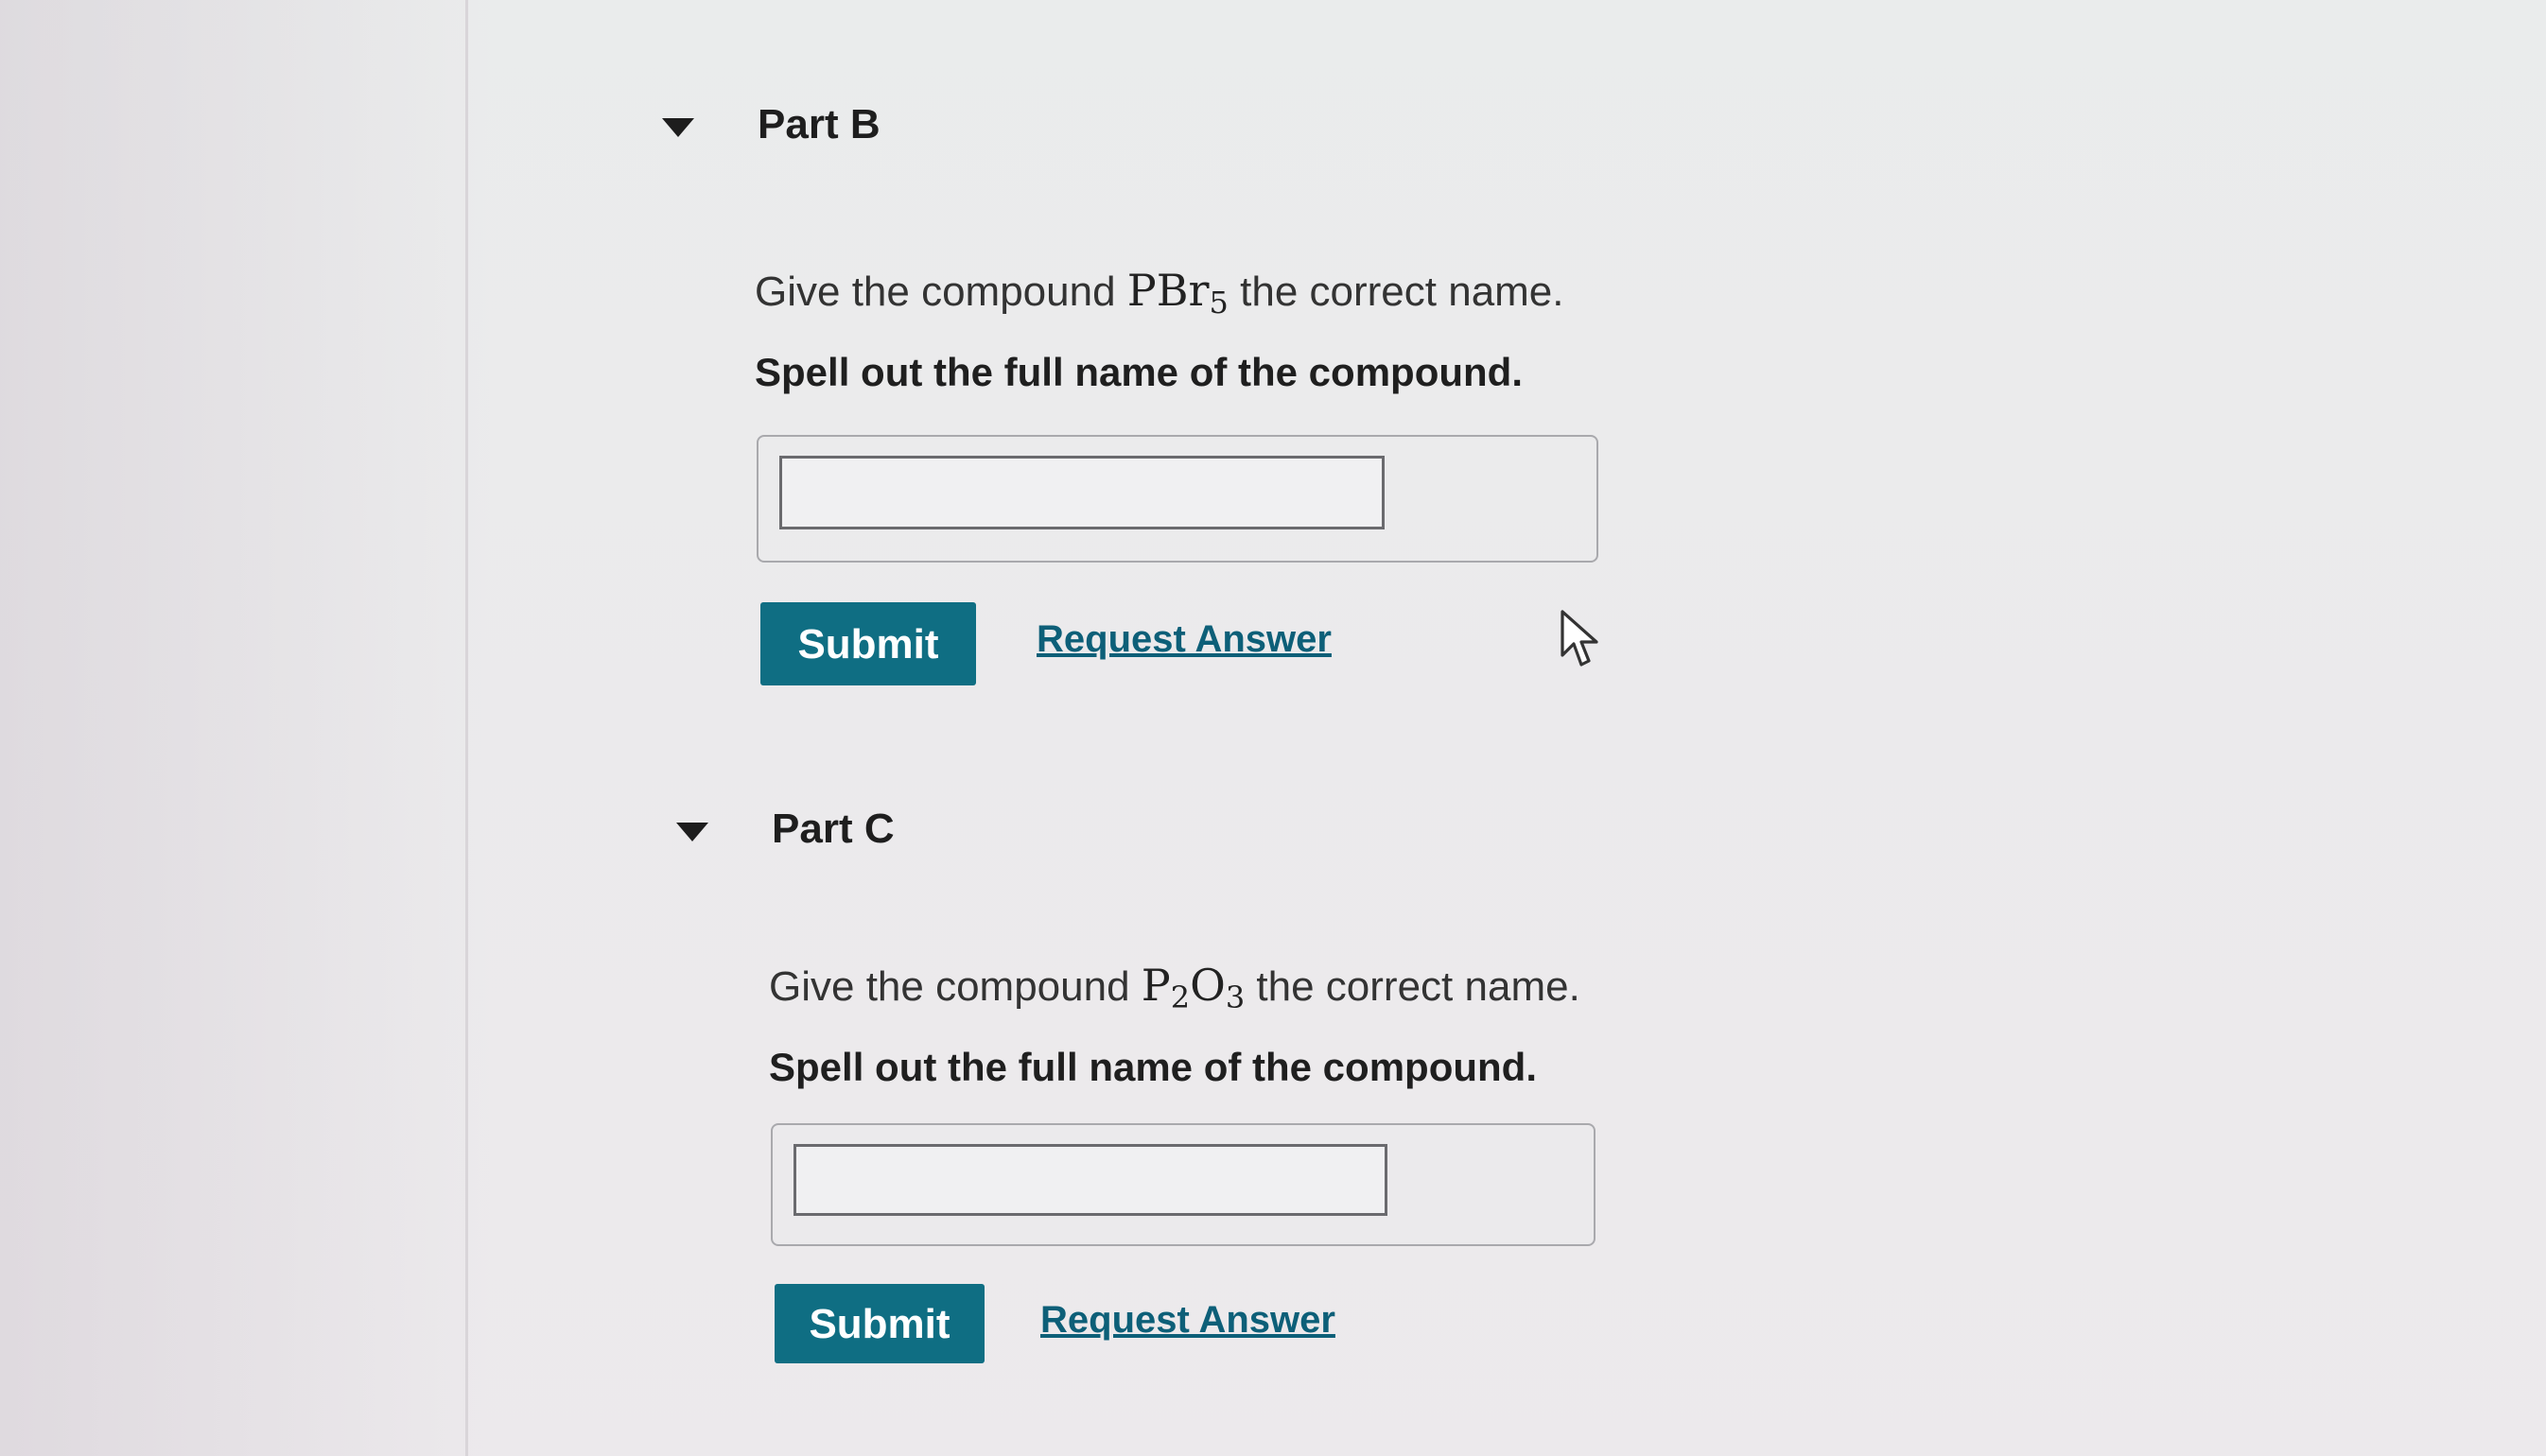  What do you see at coordinates (1244, 836) in the screenshot?
I see `part-c-header: Part C` at bounding box center [1244, 836].